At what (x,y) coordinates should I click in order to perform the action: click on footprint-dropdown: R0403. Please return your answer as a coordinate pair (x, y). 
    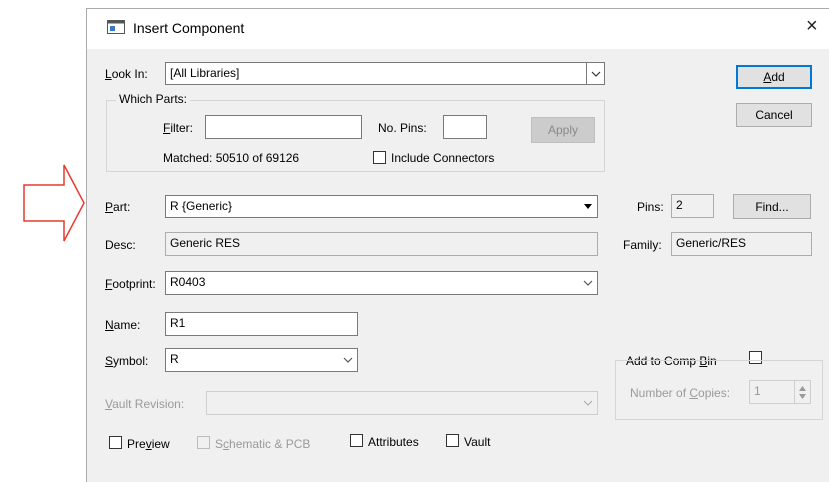
    Looking at the image, I should click on (381, 283).